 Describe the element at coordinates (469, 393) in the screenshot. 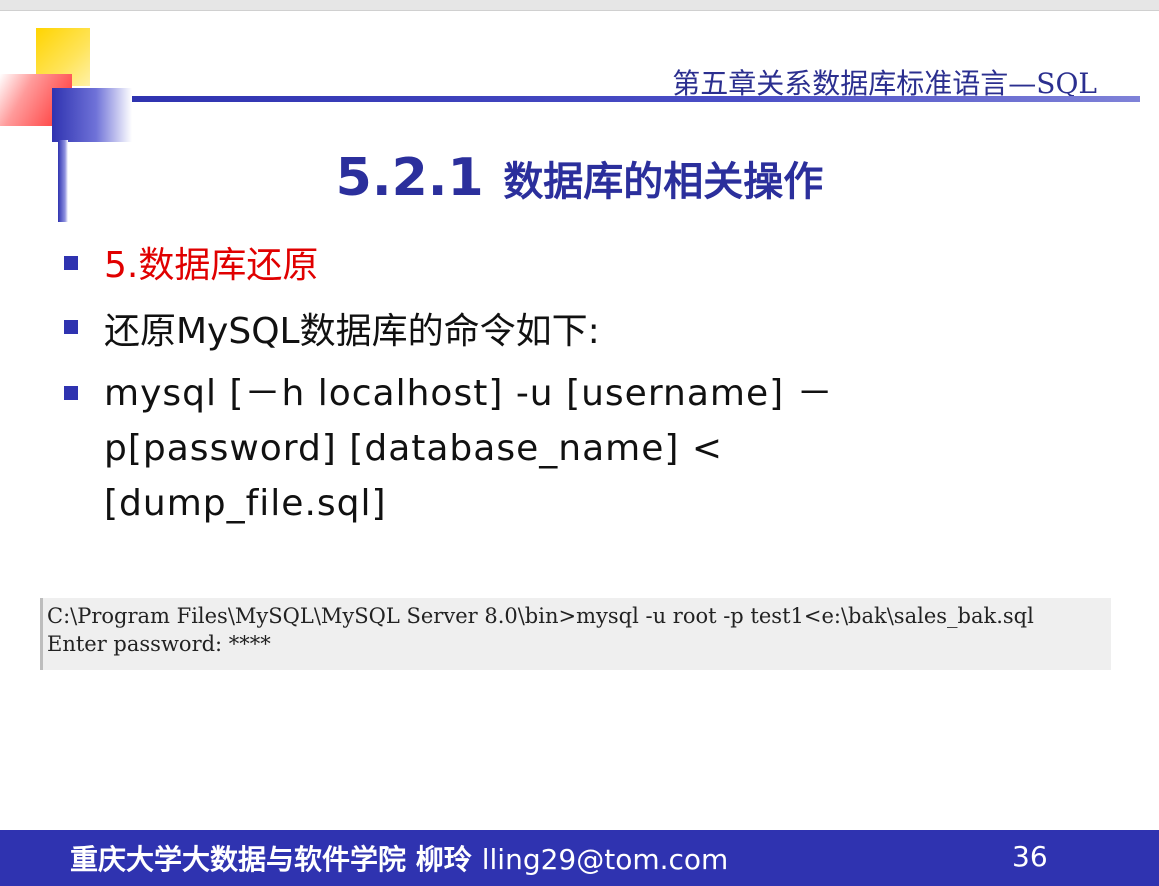

I see `command-syntax-line: mysql [－h localhost] -u [username] －` at that location.